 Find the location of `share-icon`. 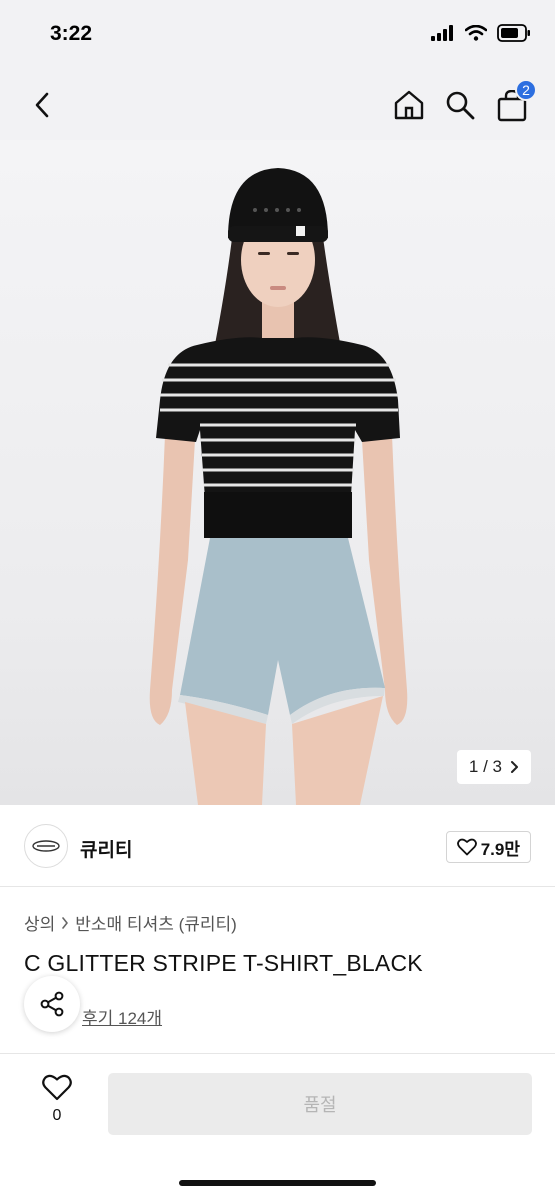

share-icon is located at coordinates (52, 1004).